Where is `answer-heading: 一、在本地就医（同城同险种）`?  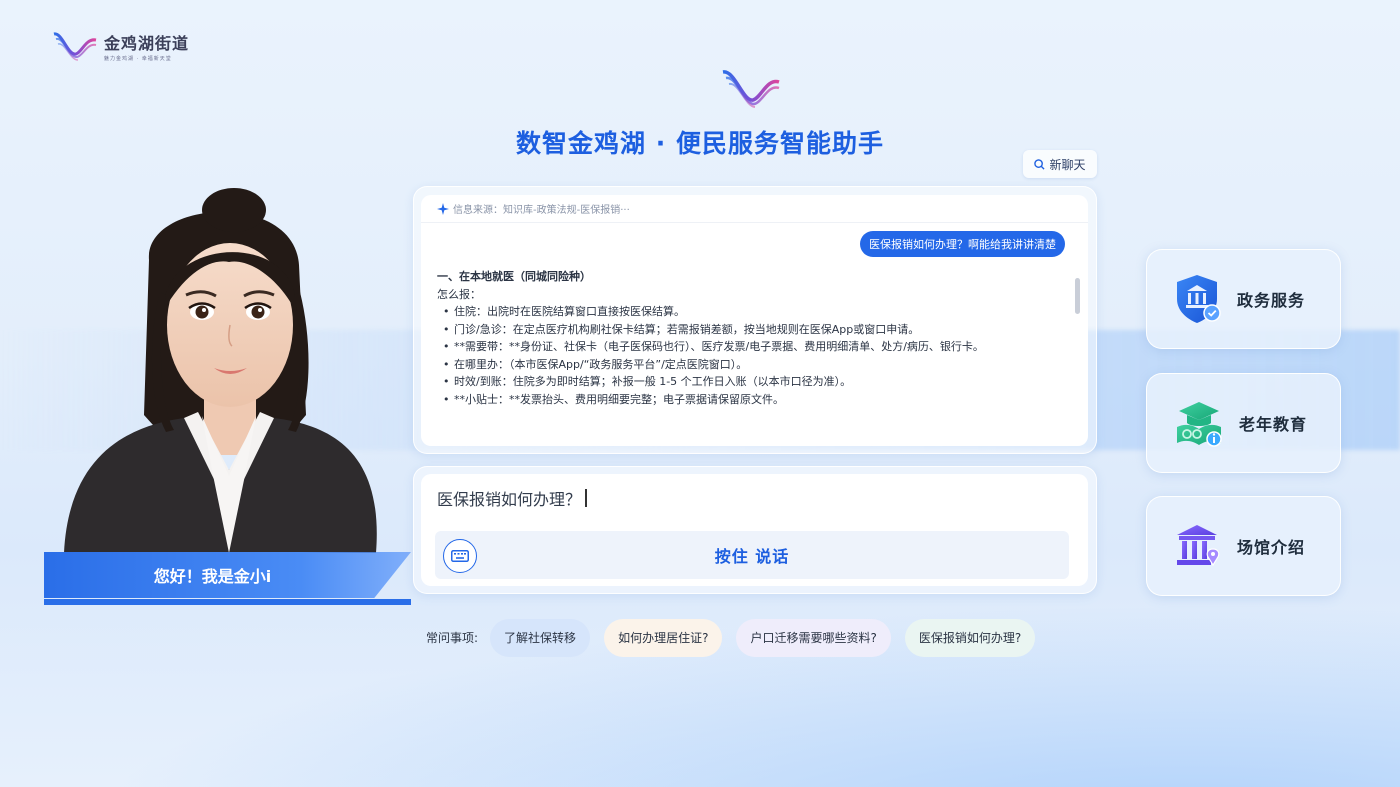 answer-heading: 一、在本地就医（同城同险种） is located at coordinates (514, 276).